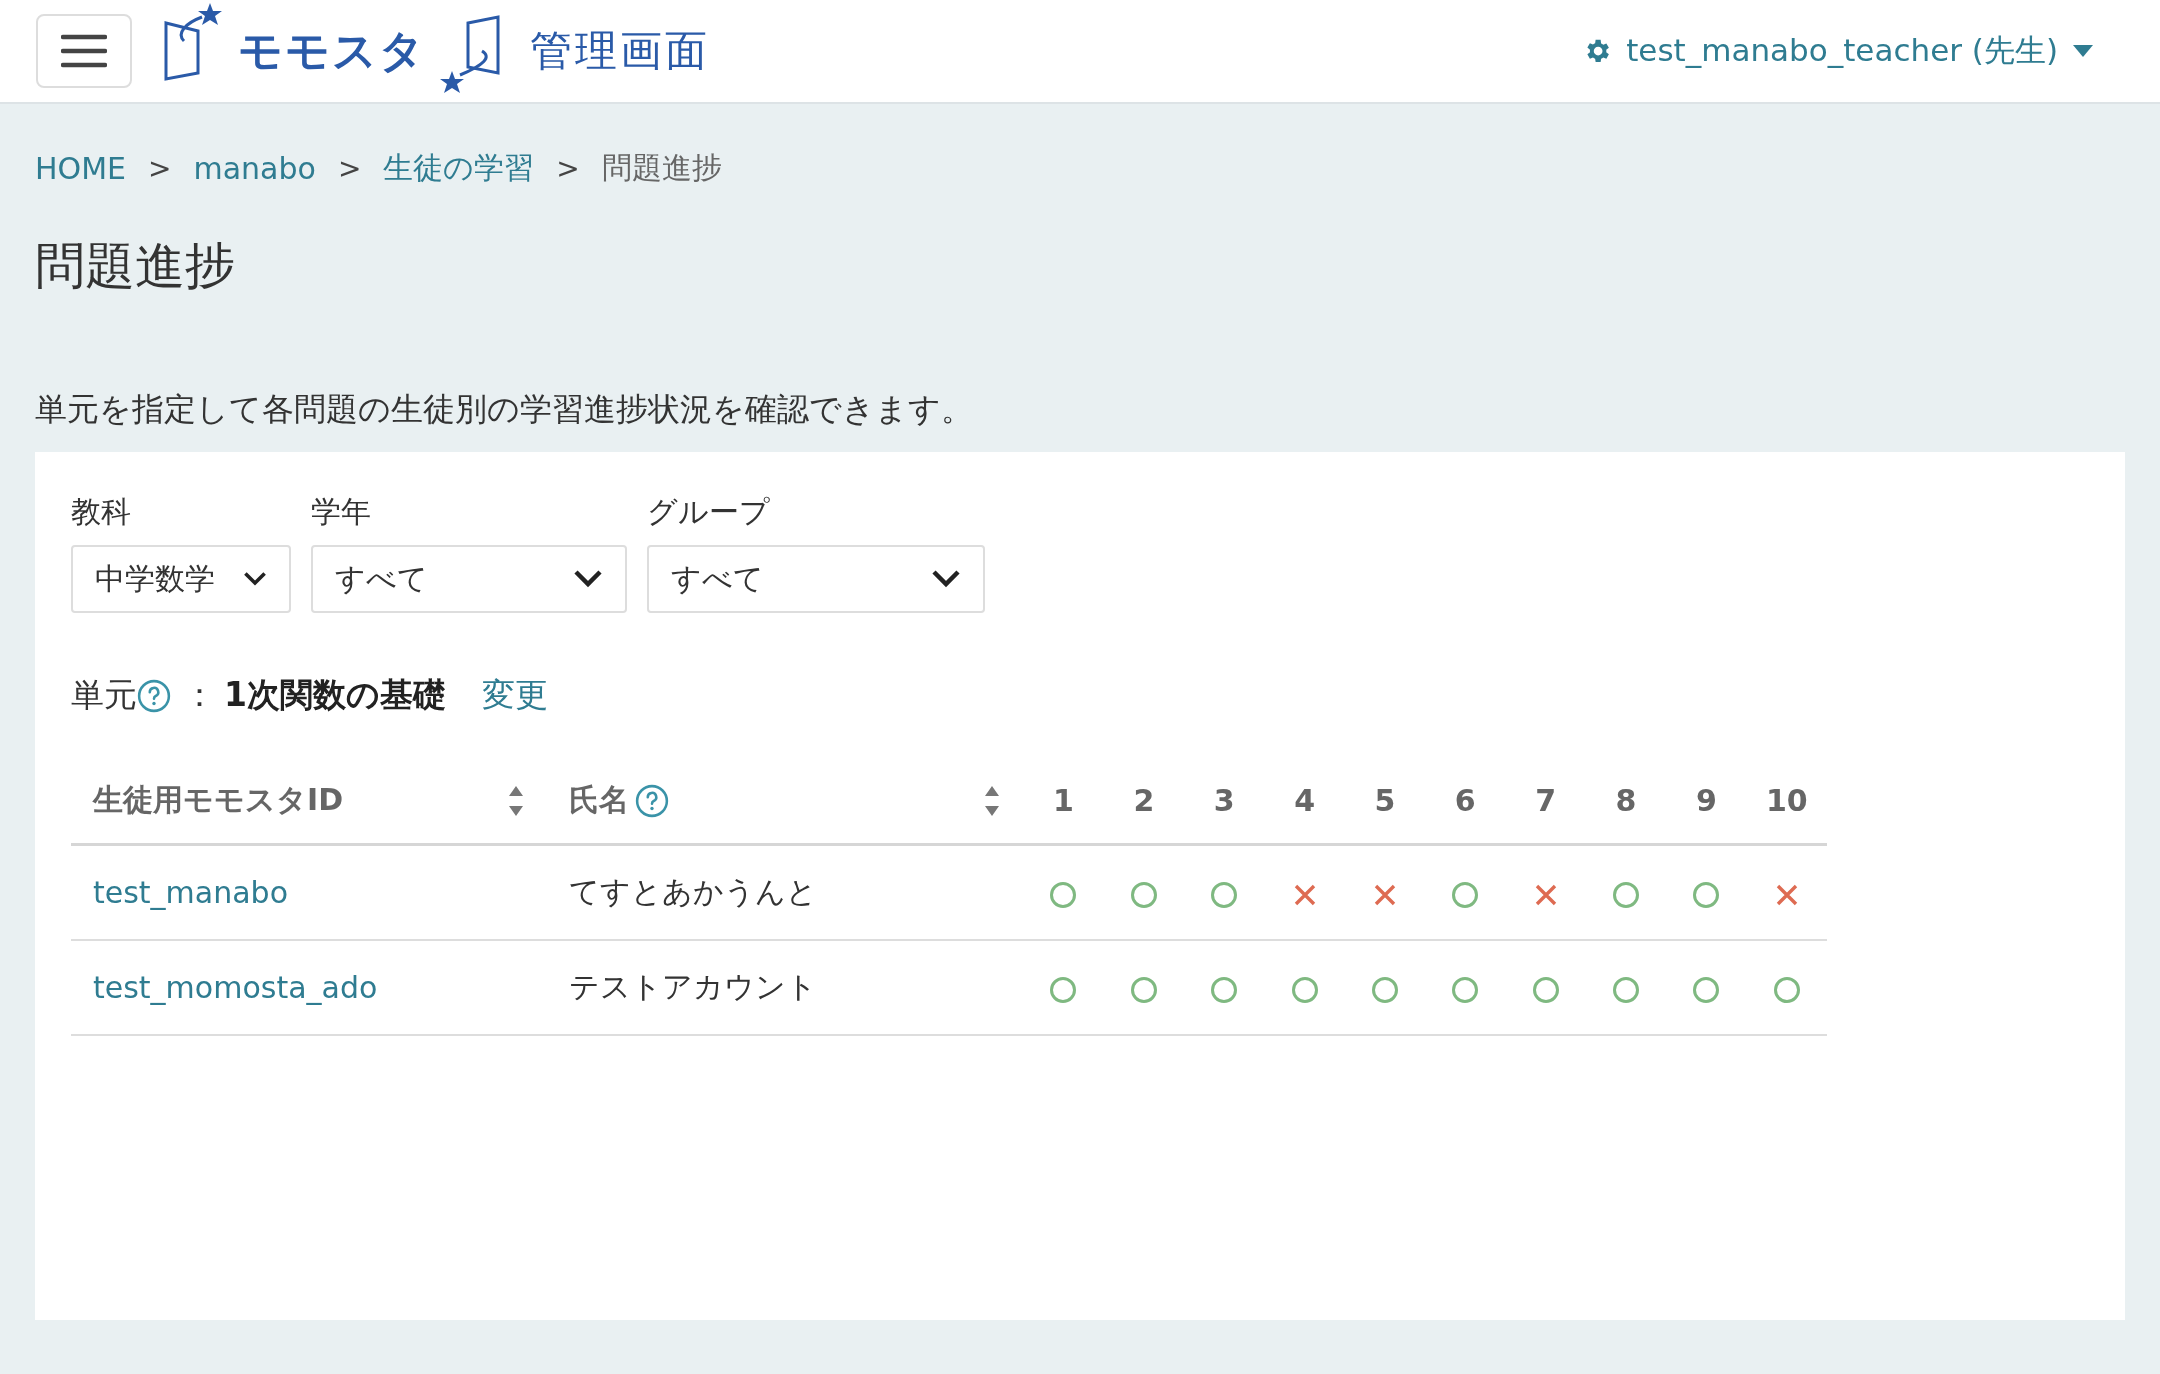 This screenshot has width=2160, height=1374. I want to click on change-link: 変更, so click(514, 695).